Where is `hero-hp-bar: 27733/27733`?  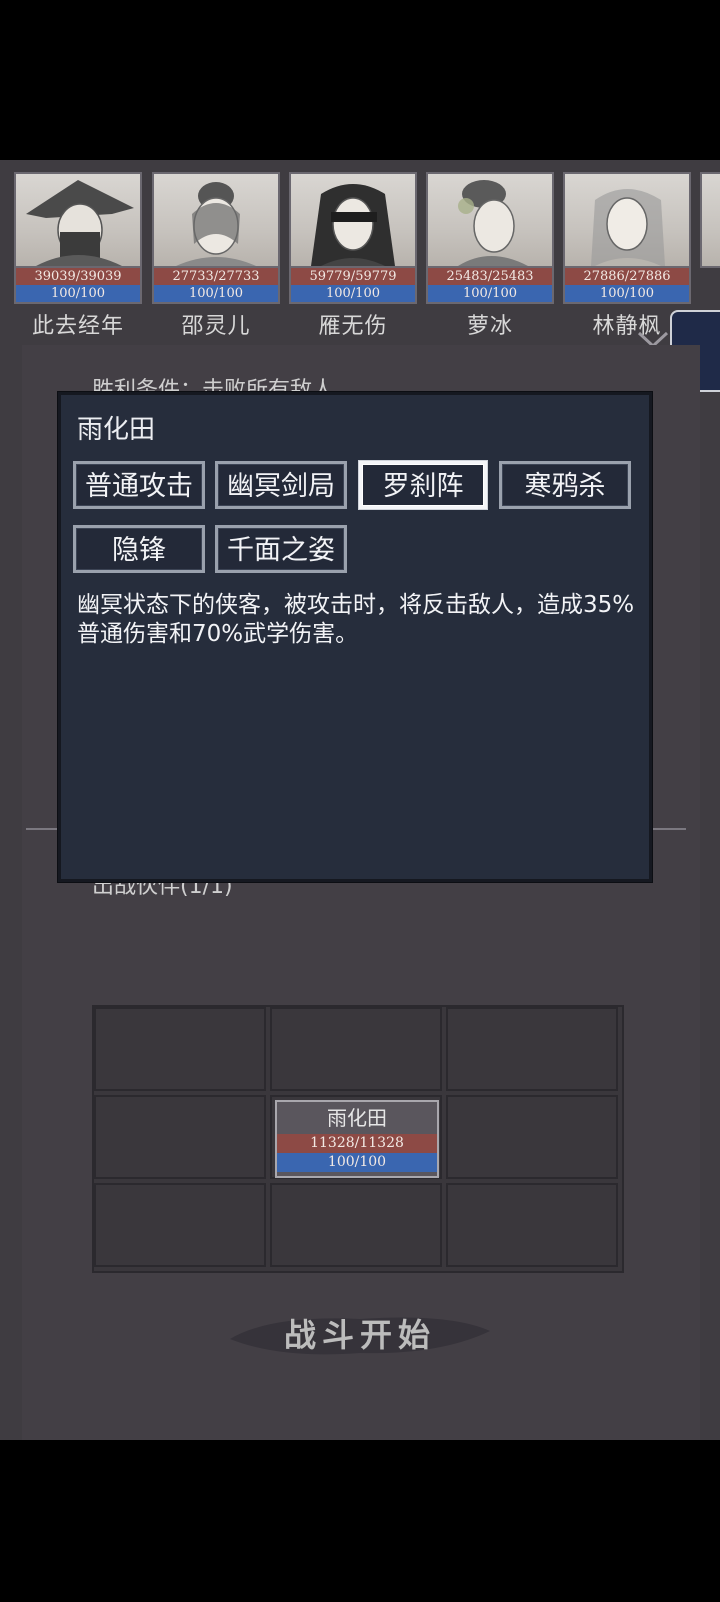 hero-hp-bar: 27733/27733 is located at coordinates (216, 276).